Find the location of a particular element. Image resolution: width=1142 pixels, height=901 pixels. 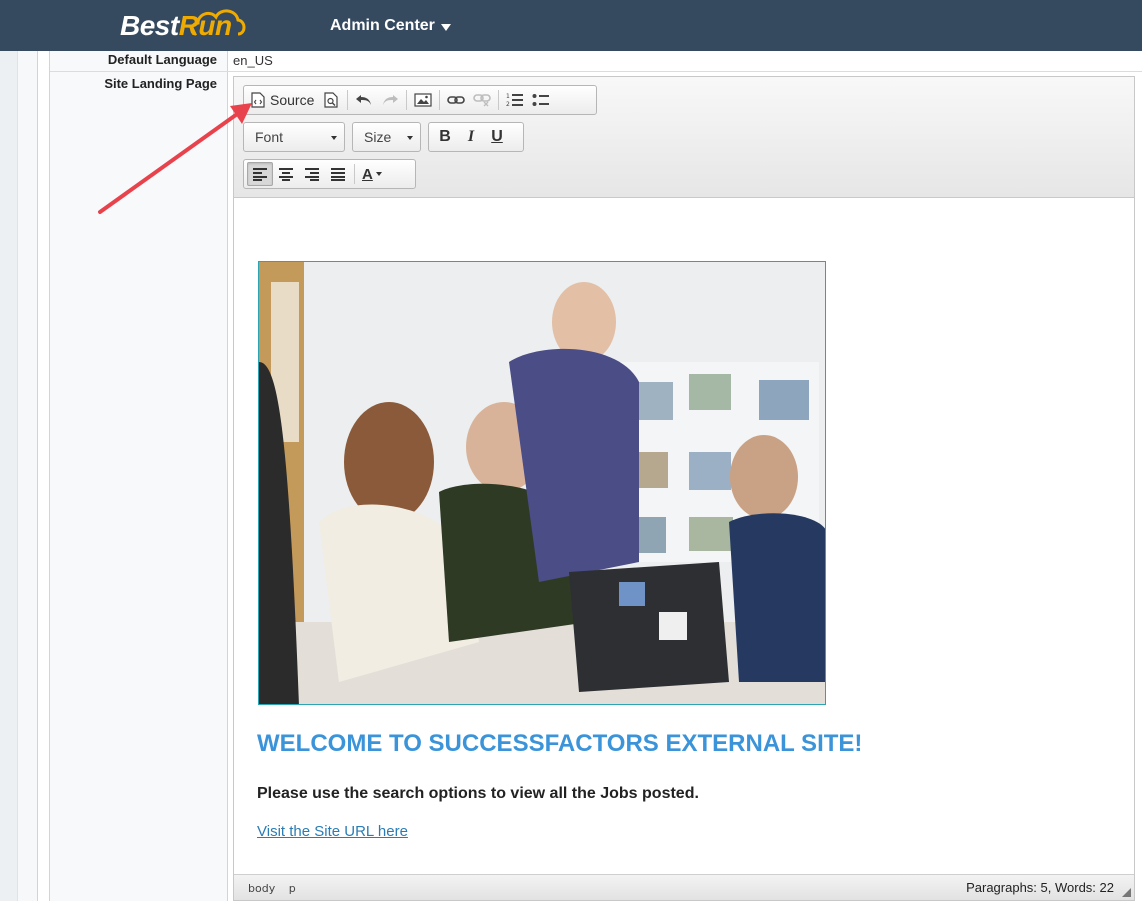

editor-status-bar: body p Paragraphs: 5, Words: 22 is located at coordinates (684, 887).